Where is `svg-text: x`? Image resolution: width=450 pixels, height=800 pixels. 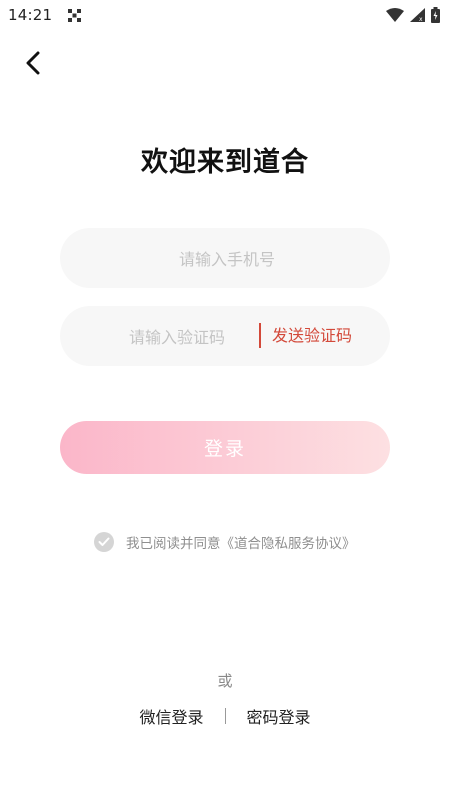 svg-text: x is located at coordinates (421, 19).